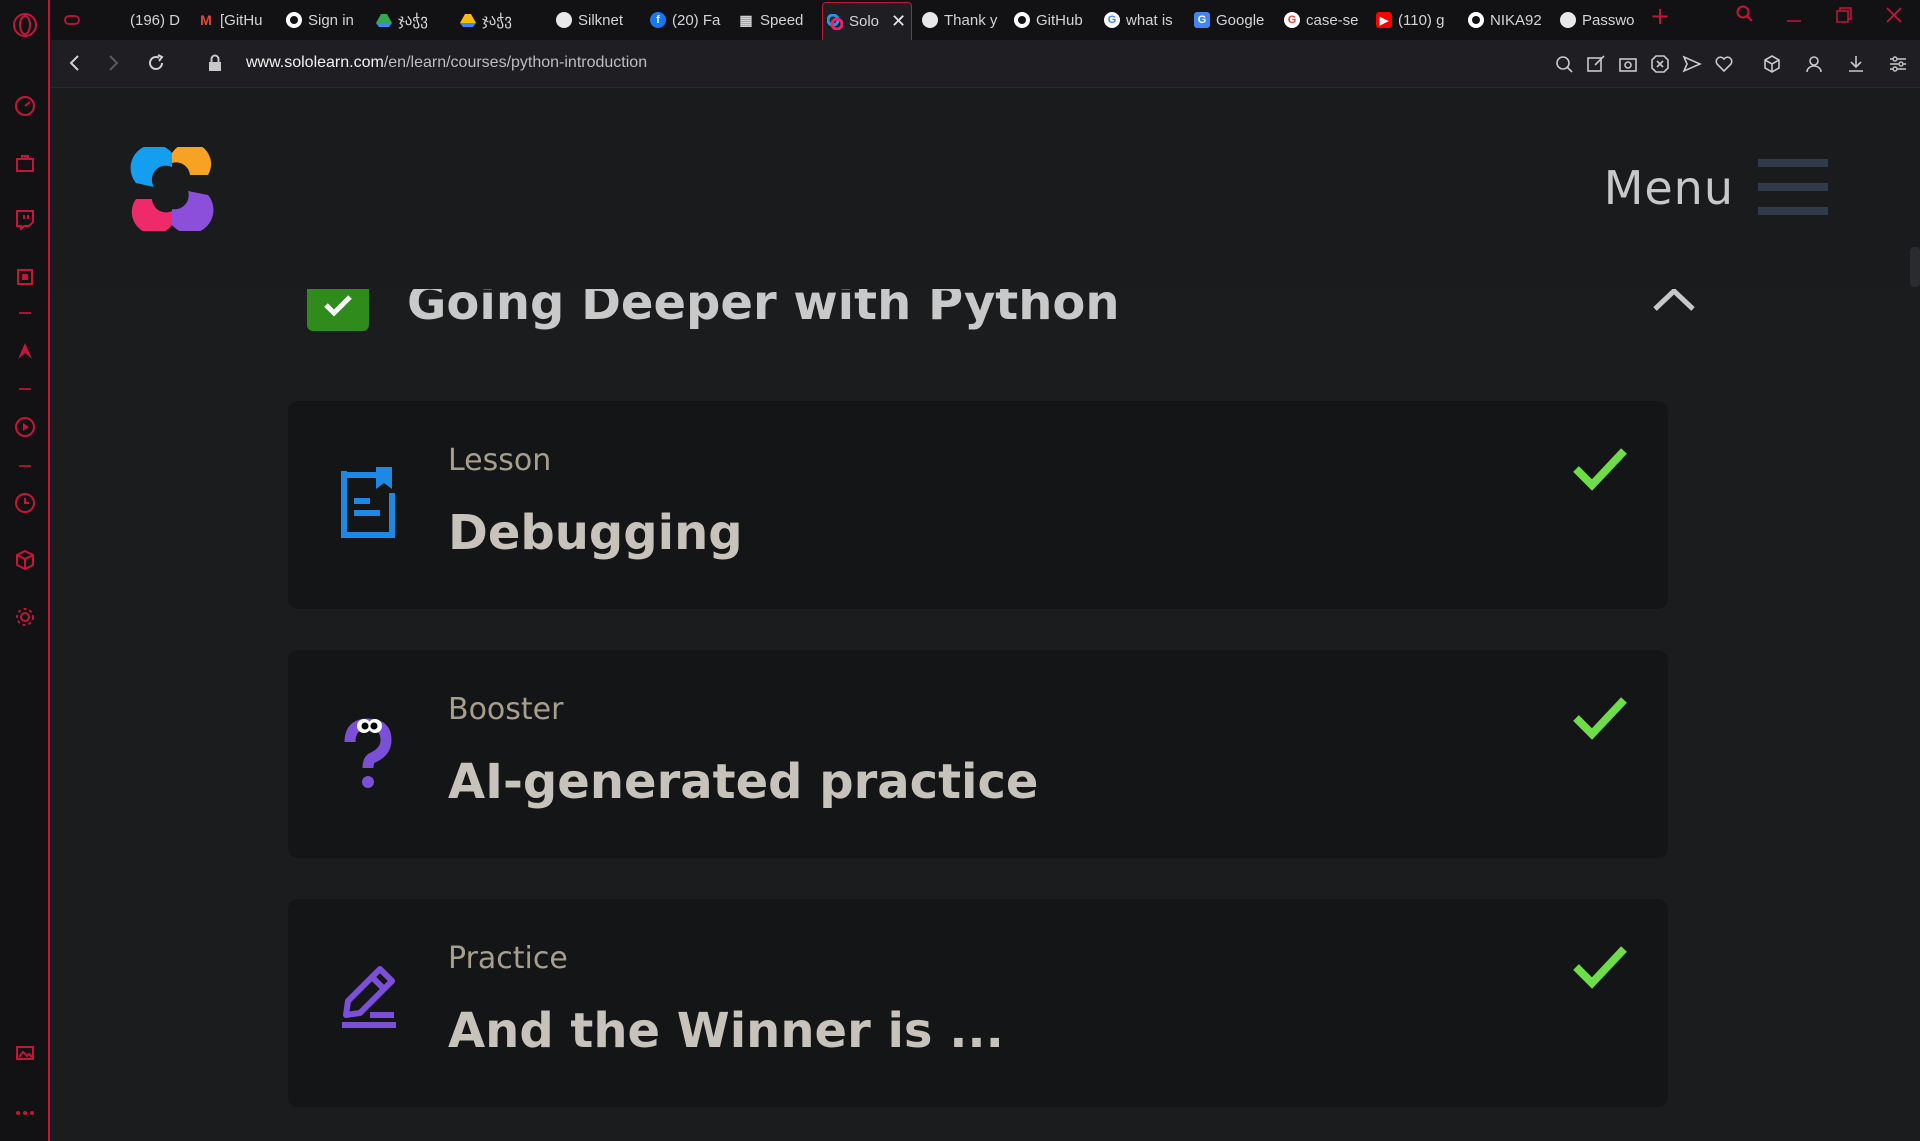  What do you see at coordinates (978, 505) in the screenshot?
I see `lesson-card: Lesson Debugging` at bounding box center [978, 505].